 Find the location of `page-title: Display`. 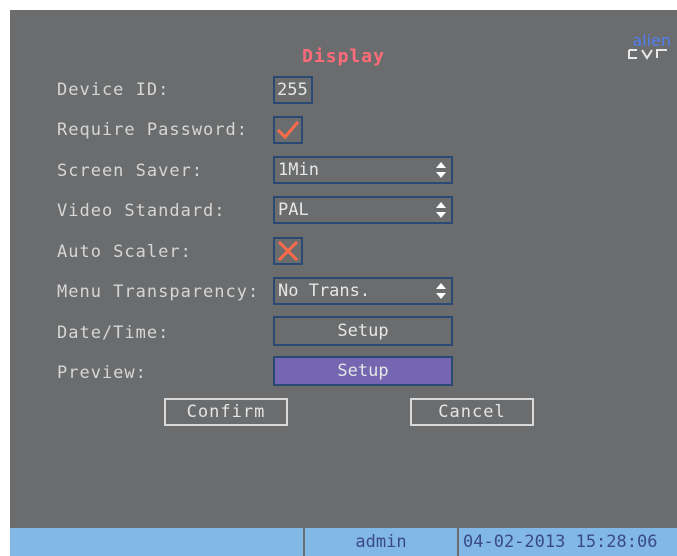

page-title: Display is located at coordinates (343, 56).